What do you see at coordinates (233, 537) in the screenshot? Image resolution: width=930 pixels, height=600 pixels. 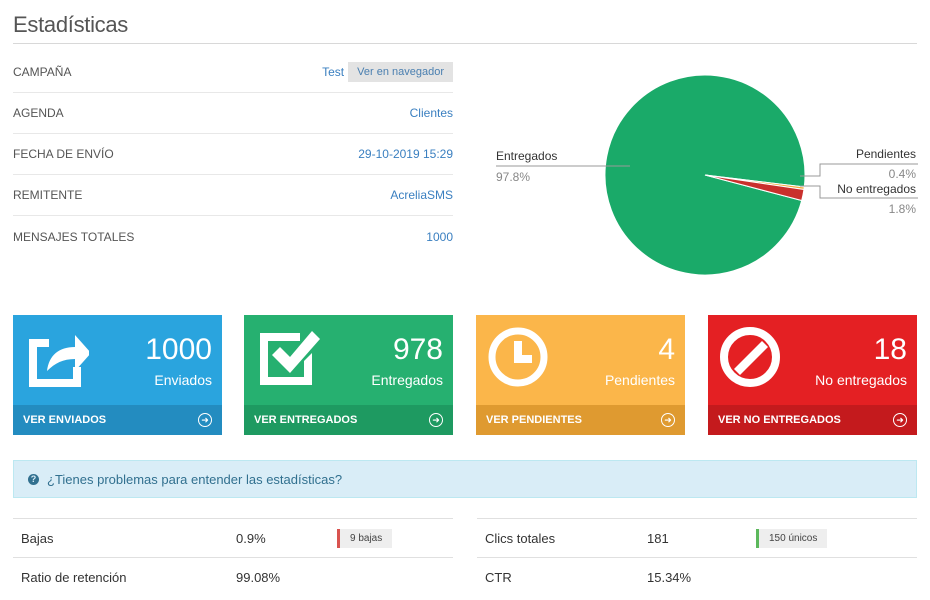 I see `stats-row-unsubscribes: Bajas 0.9% 9 bajas` at bounding box center [233, 537].